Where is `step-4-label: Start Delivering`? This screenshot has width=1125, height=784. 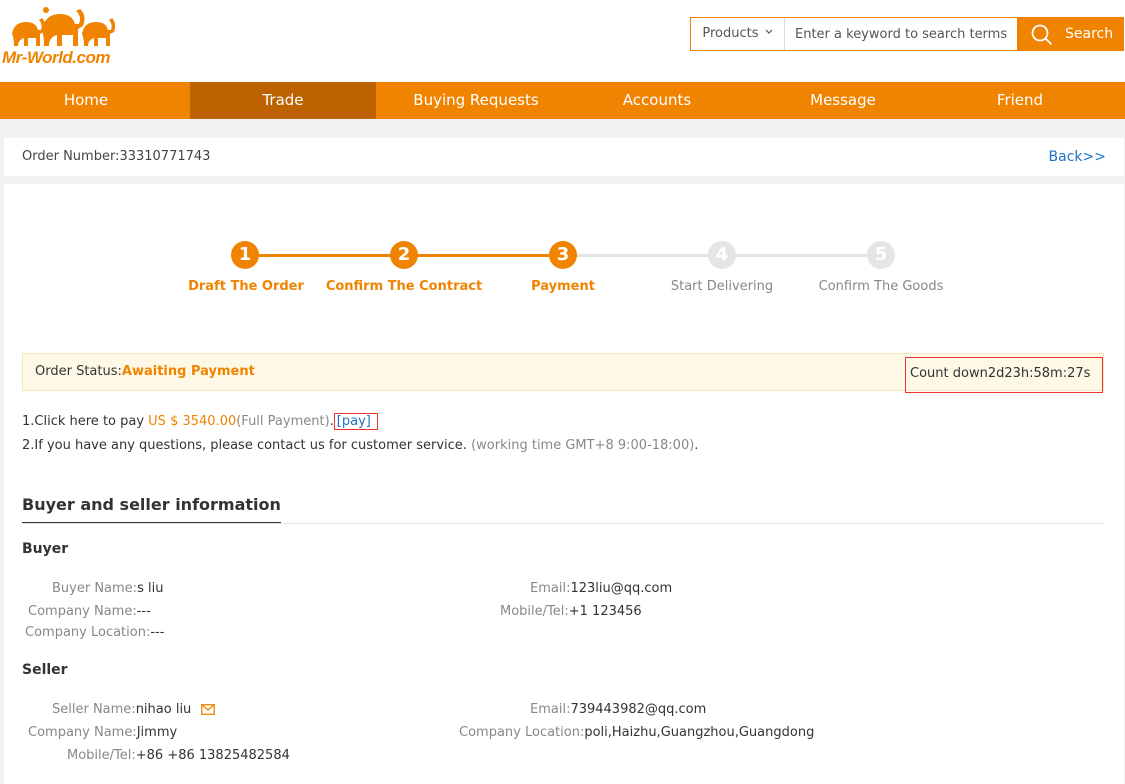 step-4-label: Start Delivering is located at coordinates (722, 286).